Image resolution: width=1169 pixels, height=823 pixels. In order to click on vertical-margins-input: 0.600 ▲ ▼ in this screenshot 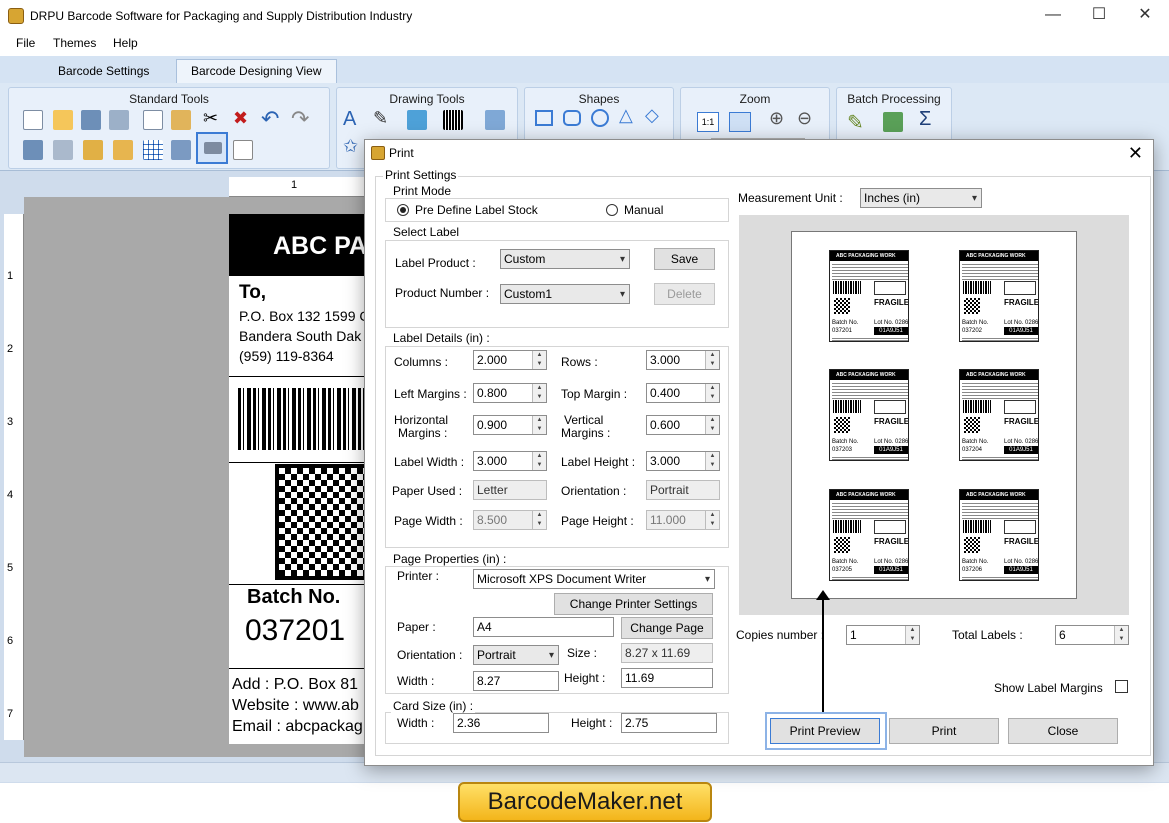, I will do `click(683, 425)`.